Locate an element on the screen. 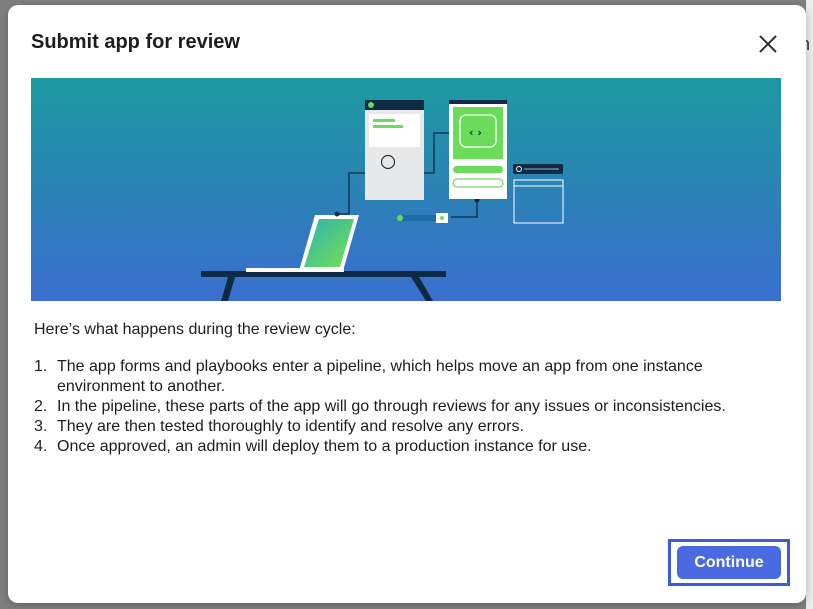  dialog-title: Submit app for review is located at coordinates (135, 42).